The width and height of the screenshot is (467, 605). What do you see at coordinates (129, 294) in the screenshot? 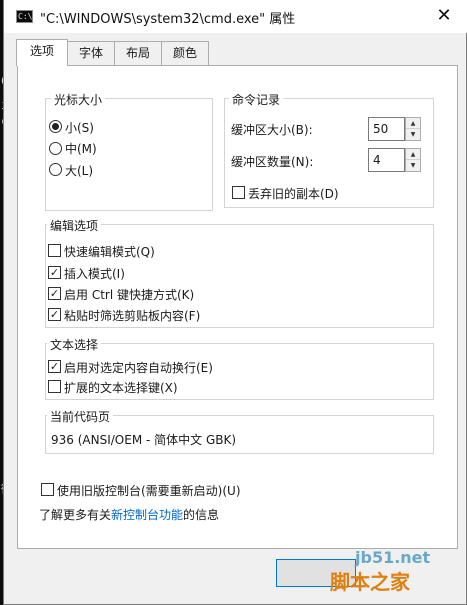
I see `ctrl-shortcuts-label: 启用 Ctrl 键快捷方式(K)` at bounding box center [129, 294].